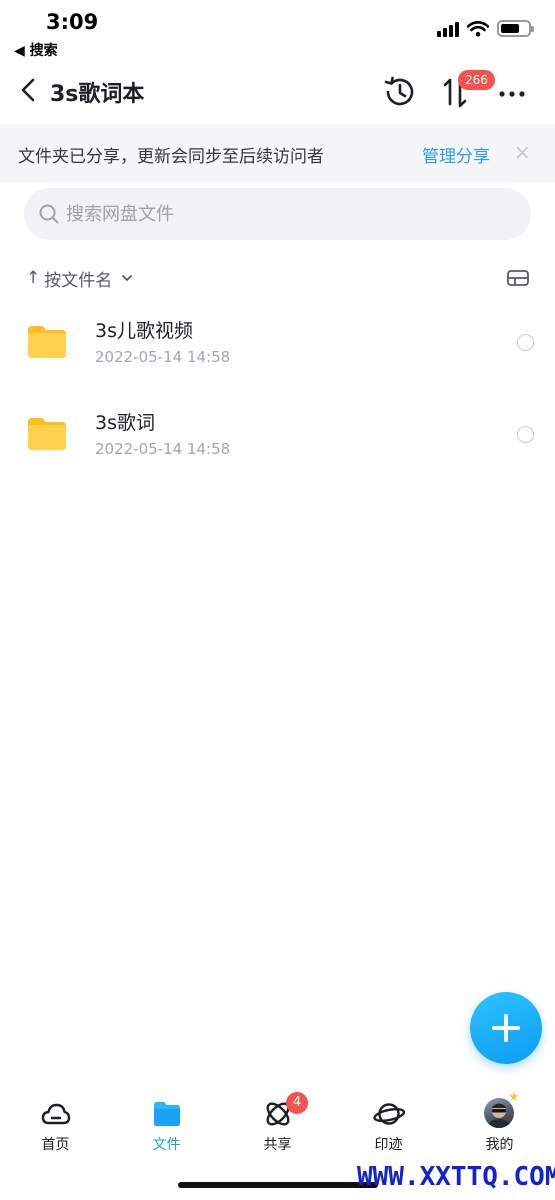 The image size is (555, 1200). Describe the element at coordinates (277, 32) in the screenshot. I see `status-bar: 3:09 ◀ 搜索` at that location.